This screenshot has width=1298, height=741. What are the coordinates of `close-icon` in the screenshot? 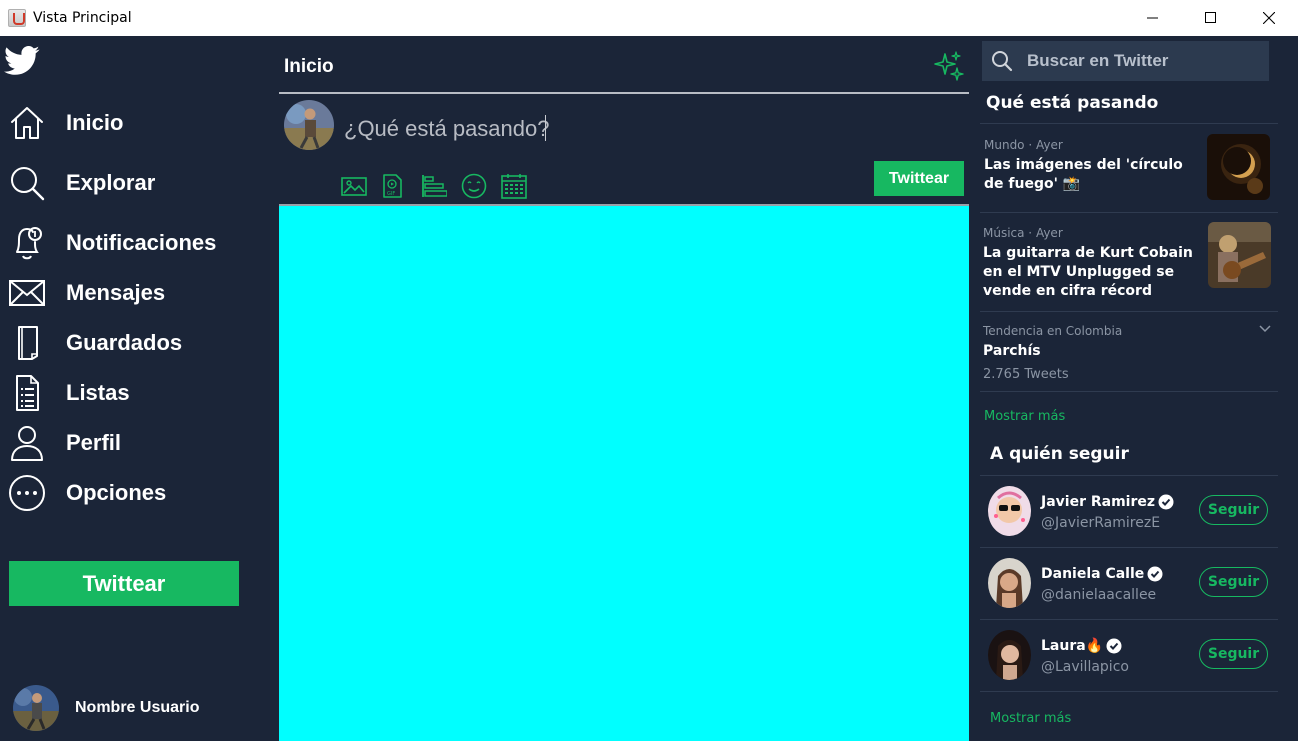 It's located at (1269, 18).